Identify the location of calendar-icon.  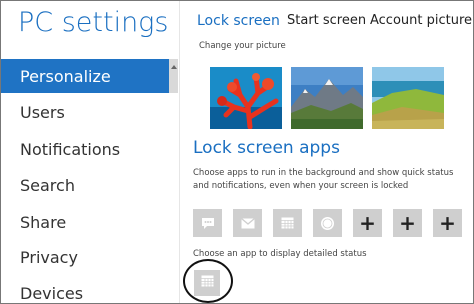
(287, 223).